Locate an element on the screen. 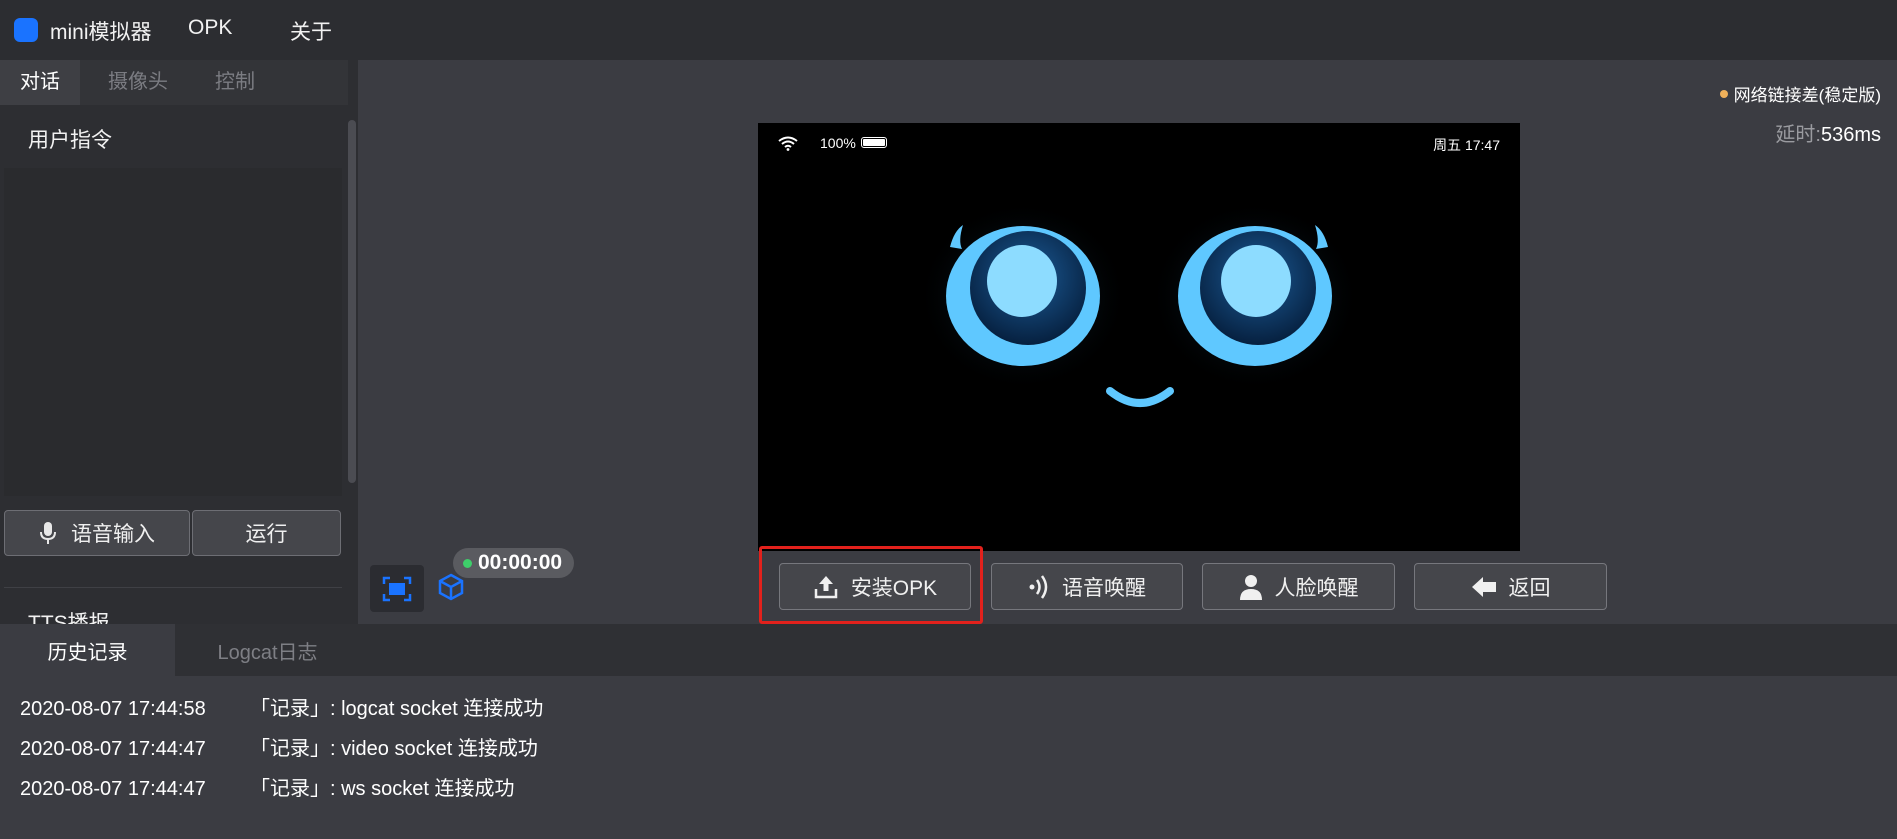 The image size is (1897, 839). network-status: 网络链接差(稳定版) is located at coordinates (1800, 93).